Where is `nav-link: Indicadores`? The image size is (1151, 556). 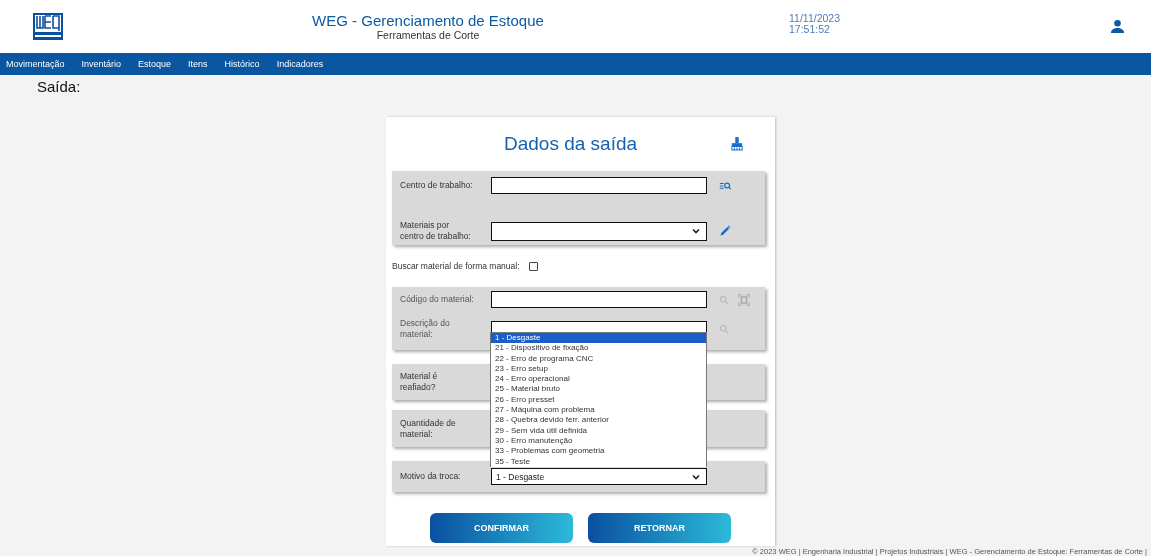
nav-link: Indicadores is located at coordinates (300, 64).